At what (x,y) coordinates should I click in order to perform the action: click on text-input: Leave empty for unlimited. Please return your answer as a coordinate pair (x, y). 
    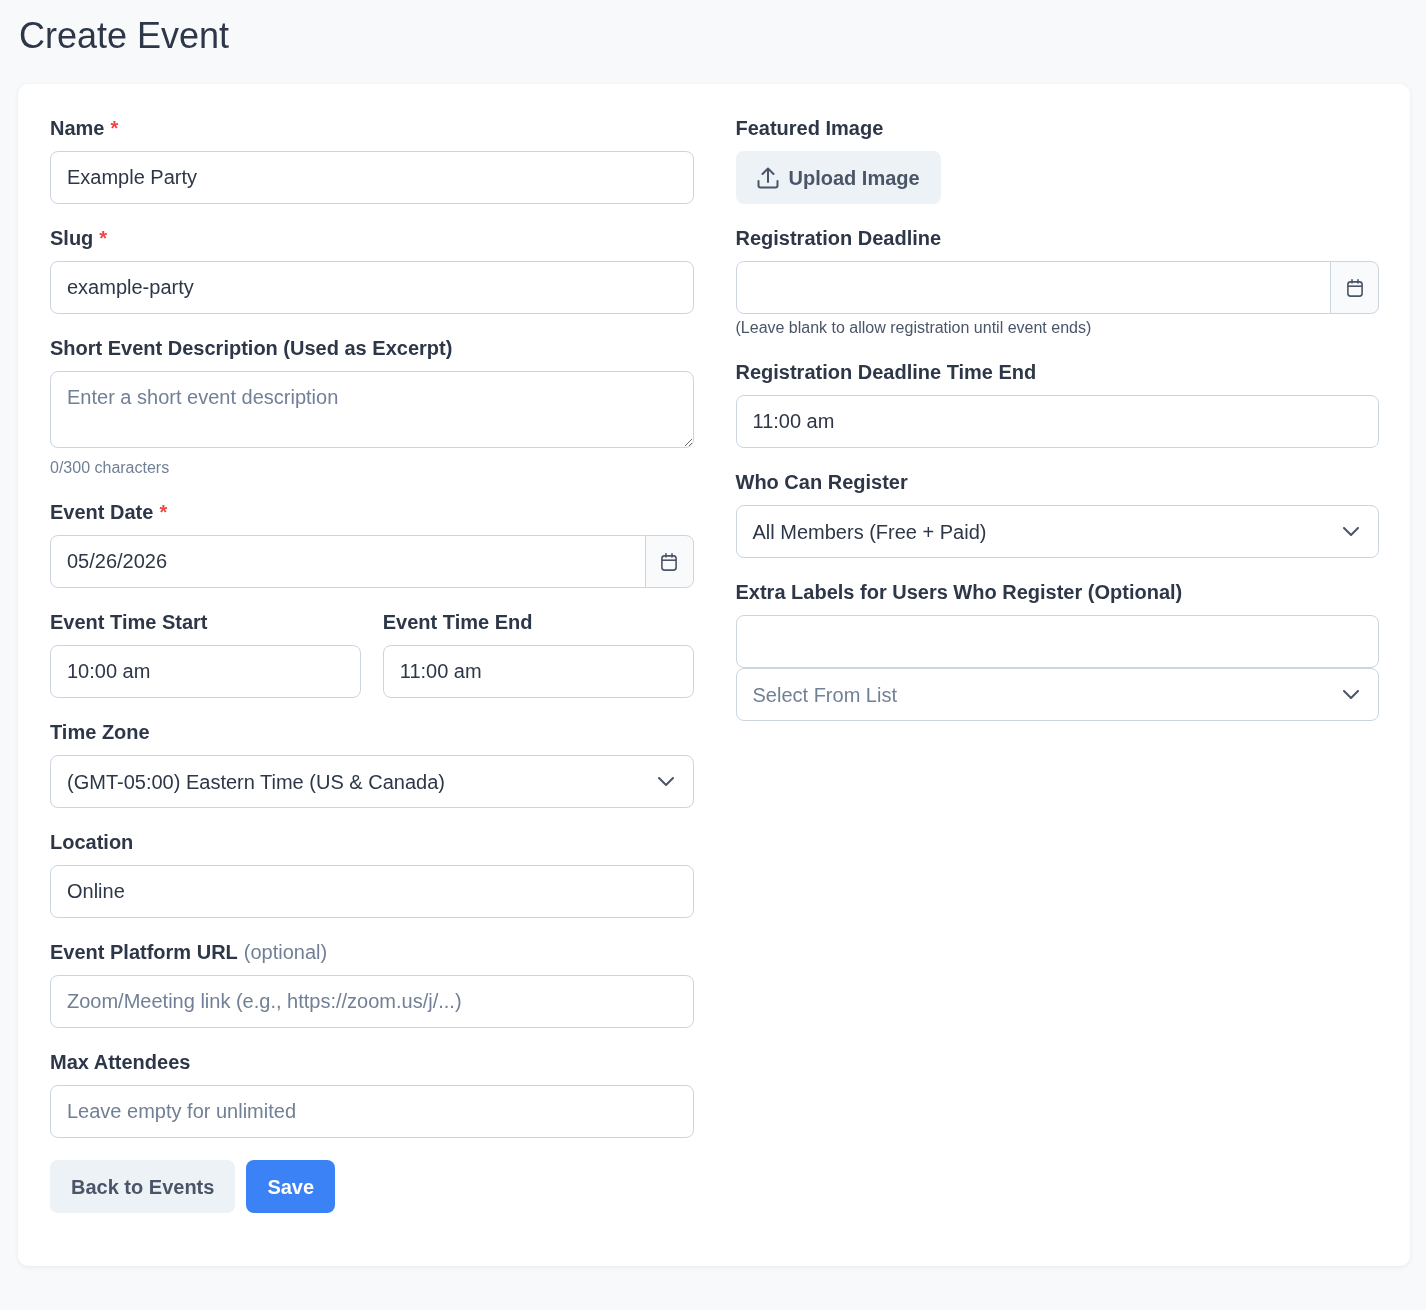
    Looking at the image, I should click on (372, 1111).